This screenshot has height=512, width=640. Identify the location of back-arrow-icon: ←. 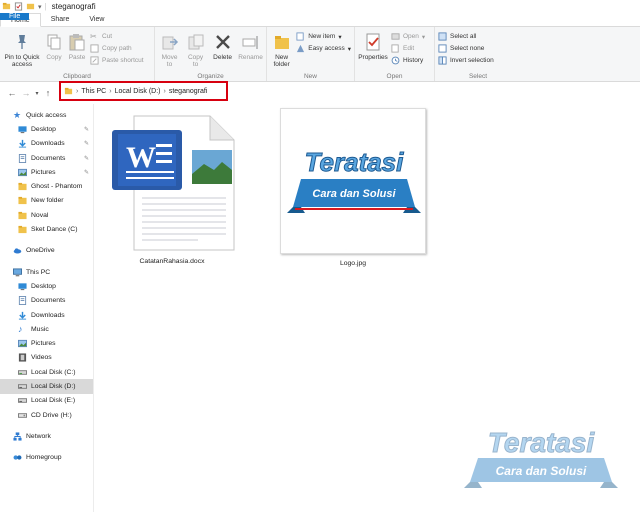
(12, 93).